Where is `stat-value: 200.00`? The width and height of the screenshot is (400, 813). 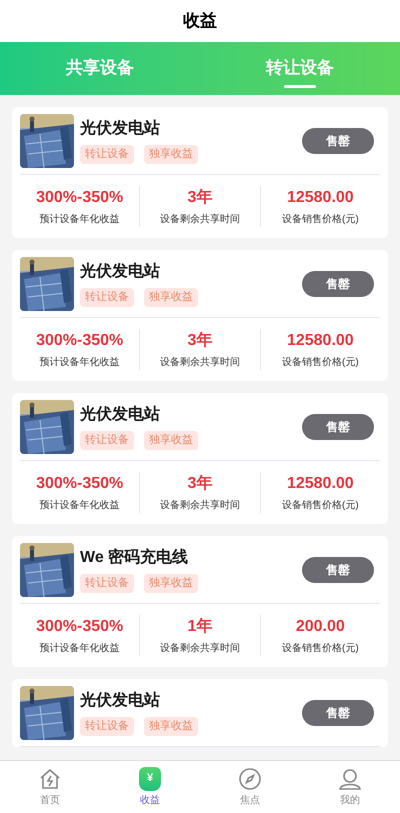 stat-value: 200.00 is located at coordinates (320, 627).